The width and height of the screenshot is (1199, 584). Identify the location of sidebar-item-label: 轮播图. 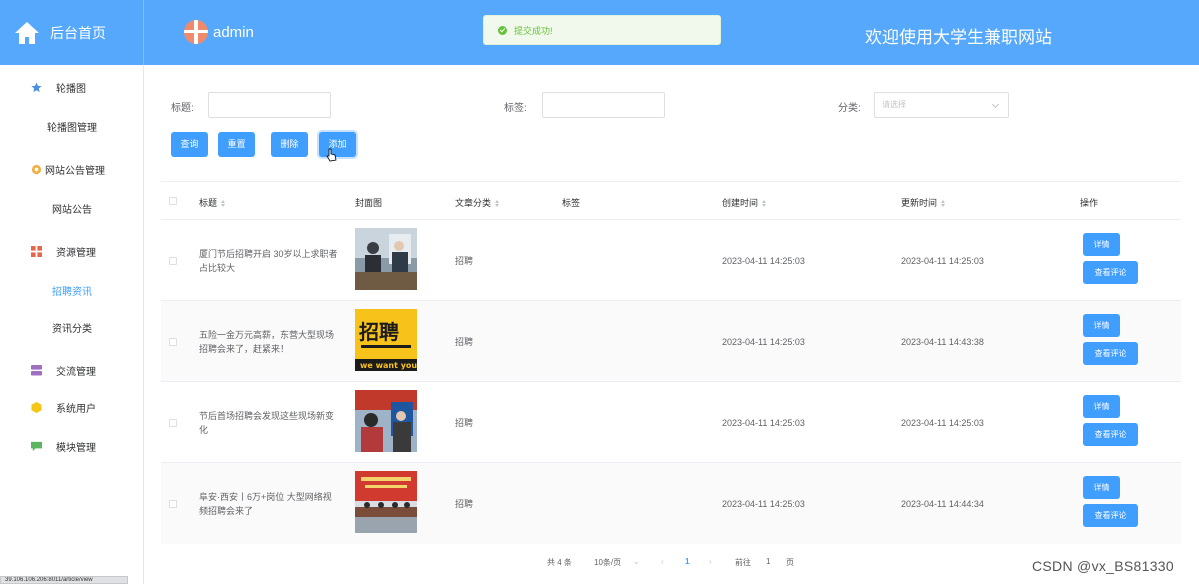
(71, 89).